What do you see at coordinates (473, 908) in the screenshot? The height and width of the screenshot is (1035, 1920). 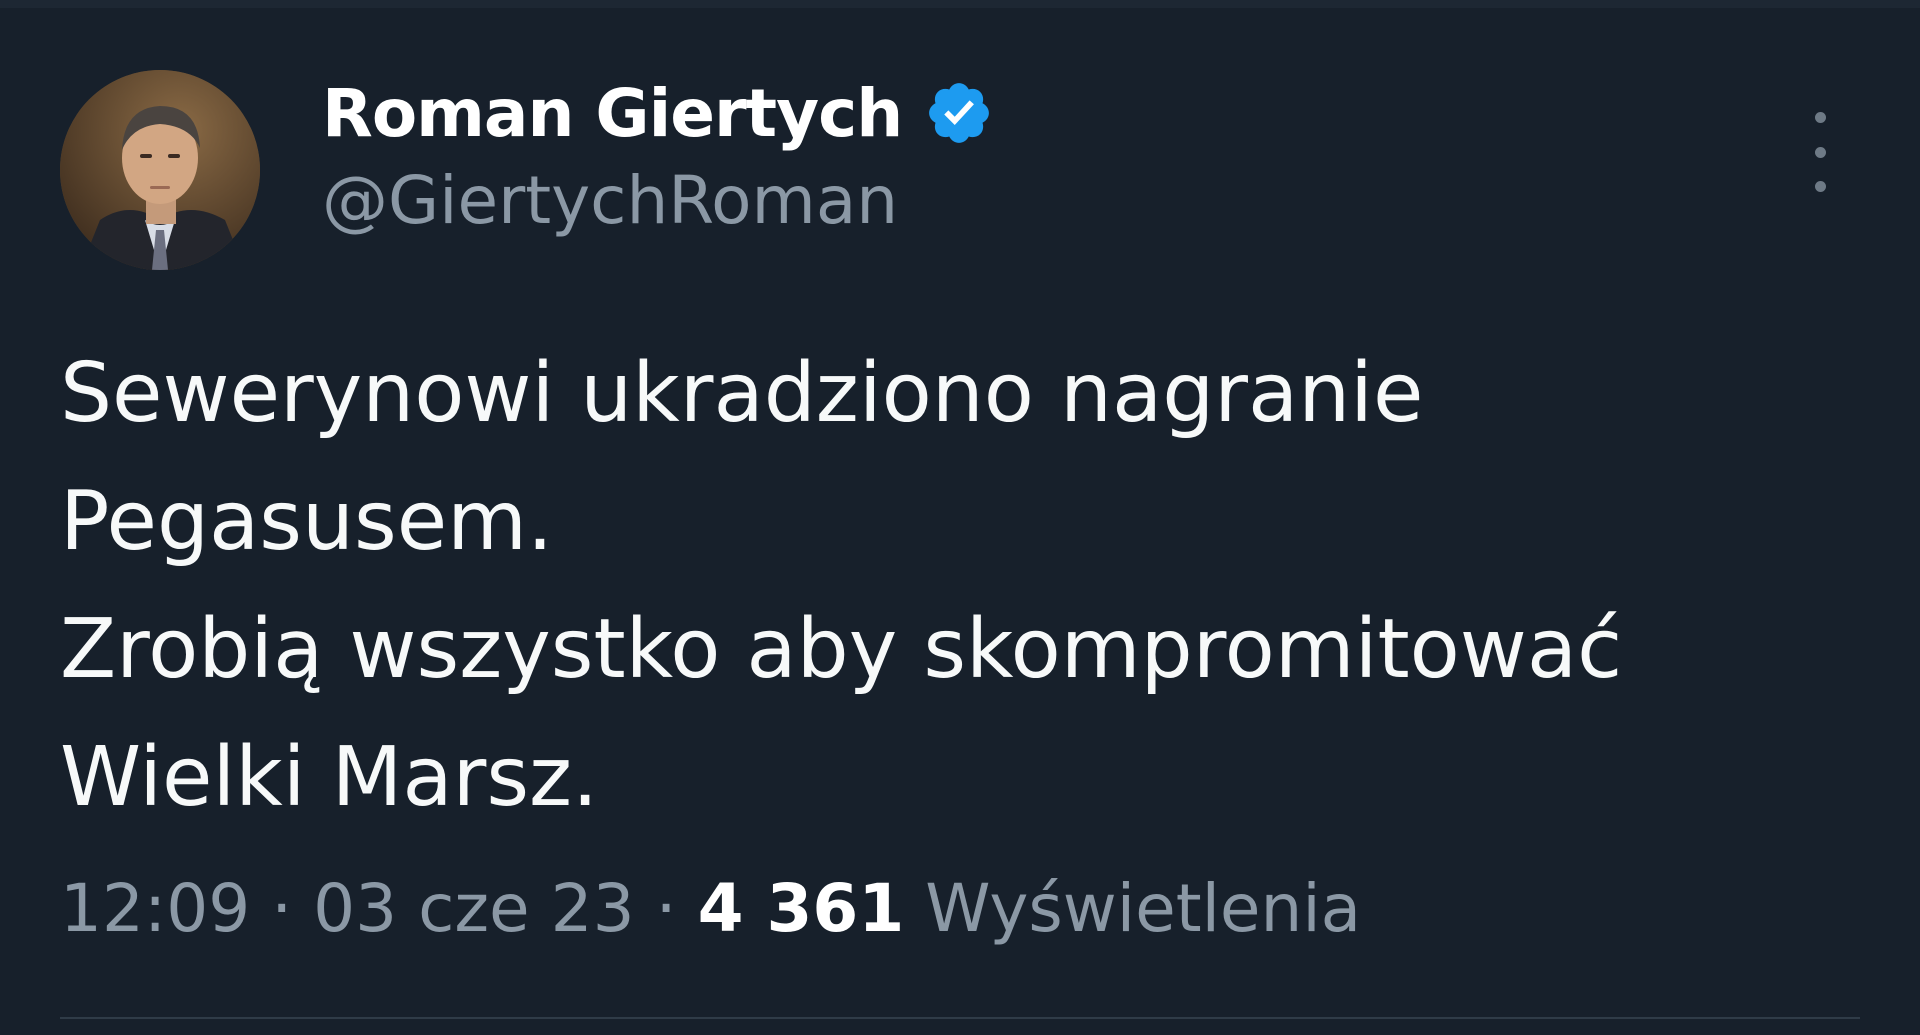 I see `tweet-date: 03 cze 23` at bounding box center [473, 908].